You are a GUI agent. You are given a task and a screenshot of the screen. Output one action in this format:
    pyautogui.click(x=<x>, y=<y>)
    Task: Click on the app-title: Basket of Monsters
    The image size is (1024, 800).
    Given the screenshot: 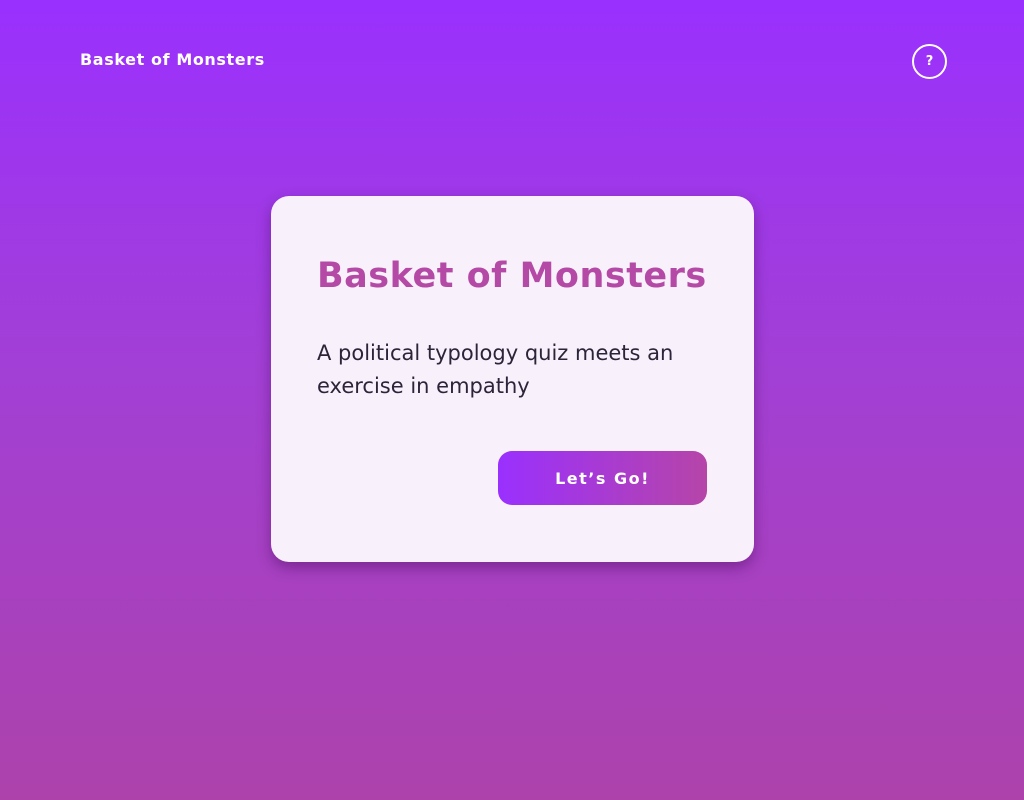 What is the action you would take?
    pyautogui.click(x=172, y=59)
    